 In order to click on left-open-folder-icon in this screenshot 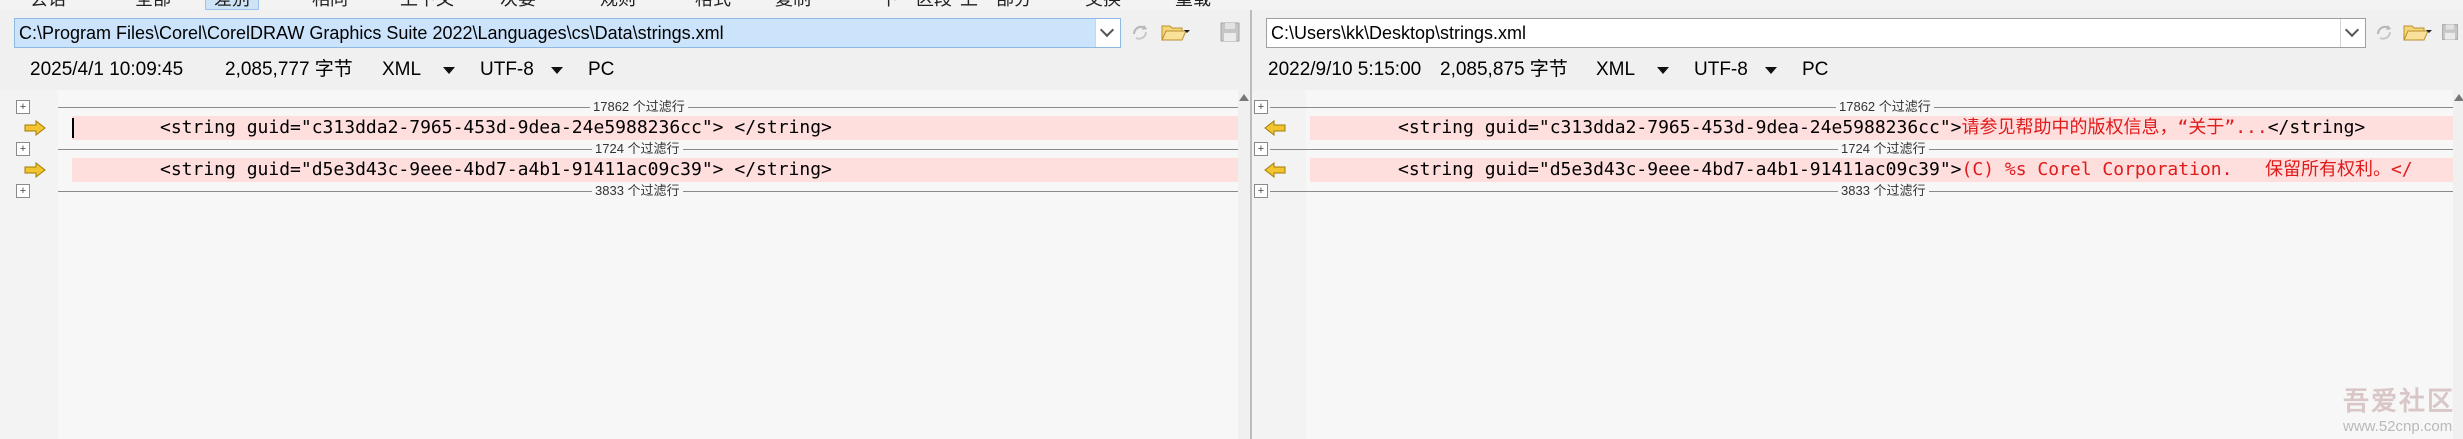, I will do `click(1175, 32)`.